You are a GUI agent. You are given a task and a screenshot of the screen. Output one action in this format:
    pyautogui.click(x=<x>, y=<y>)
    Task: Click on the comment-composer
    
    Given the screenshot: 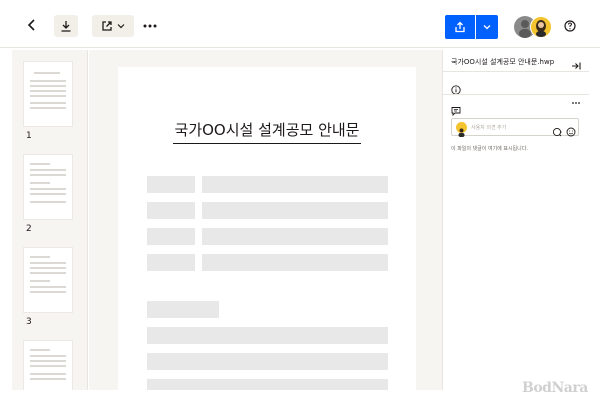 What is the action you would take?
    pyautogui.click(x=515, y=127)
    